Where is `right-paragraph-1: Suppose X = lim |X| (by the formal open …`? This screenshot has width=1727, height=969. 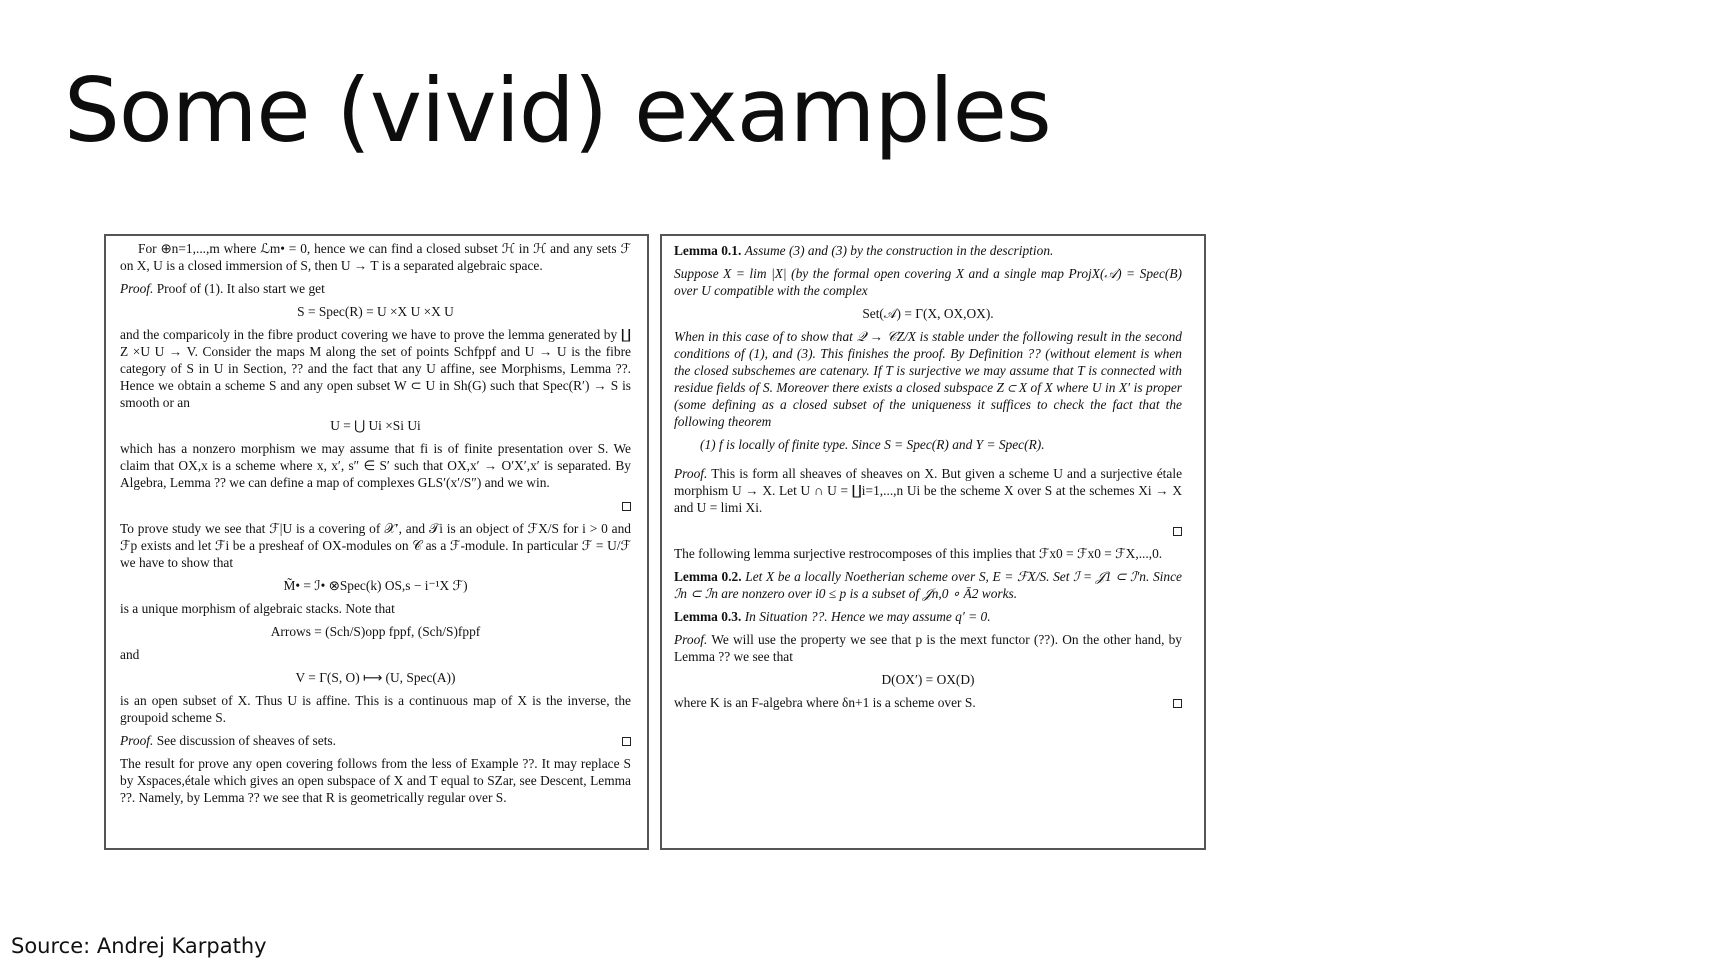
right-paragraph-1: Suppose X = lim |X| (by the formal open … is located at coordinates (928, 282).